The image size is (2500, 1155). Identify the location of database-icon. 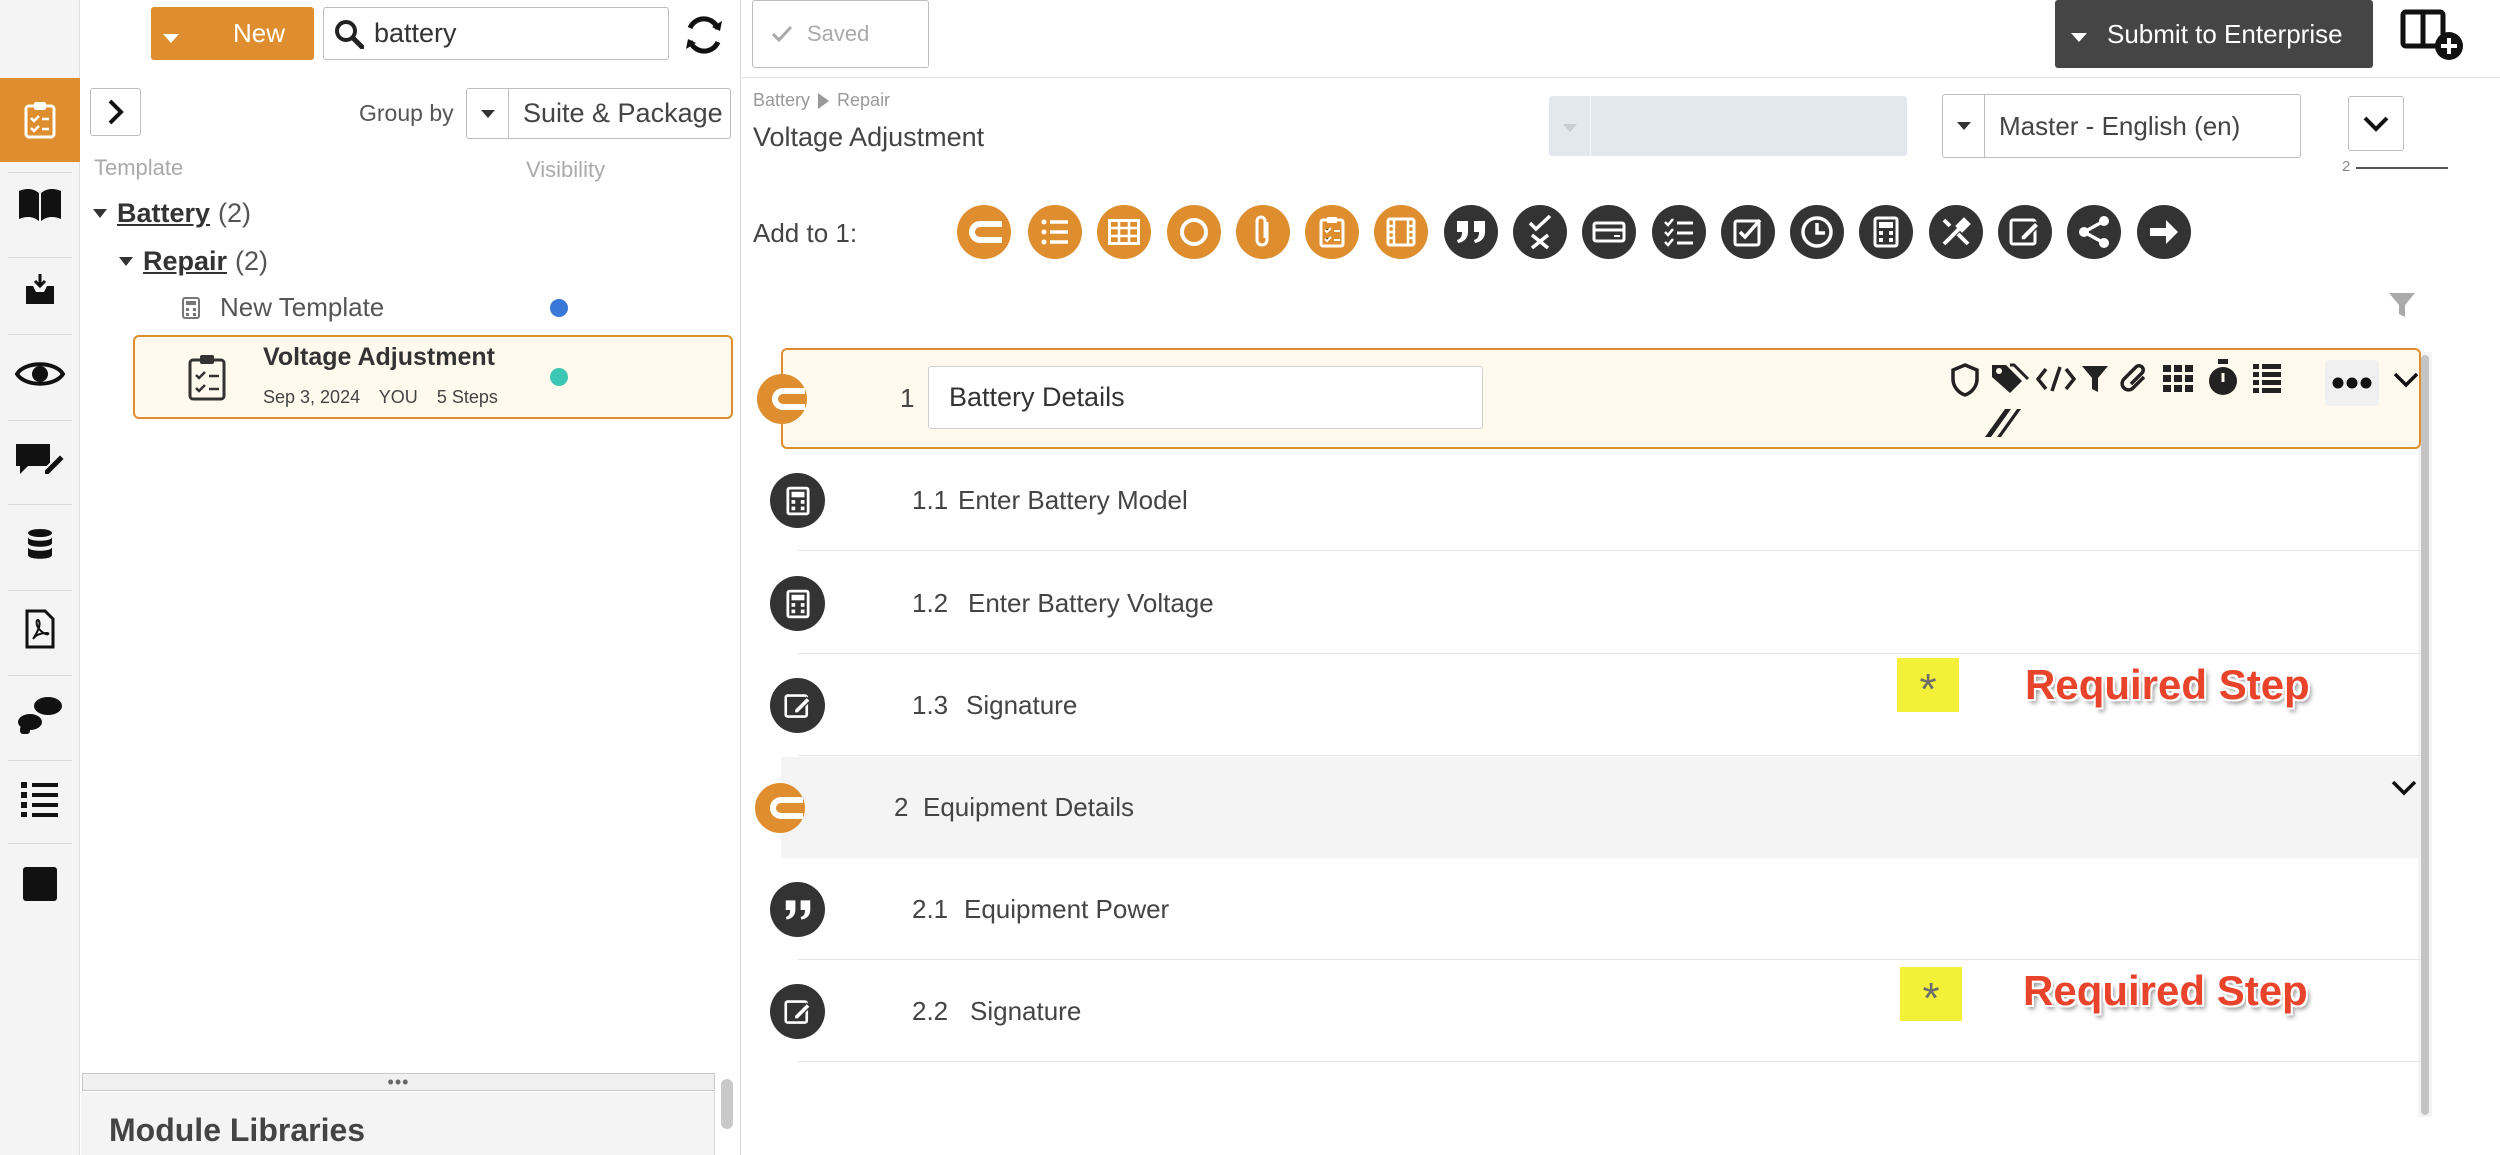
(40, 544).